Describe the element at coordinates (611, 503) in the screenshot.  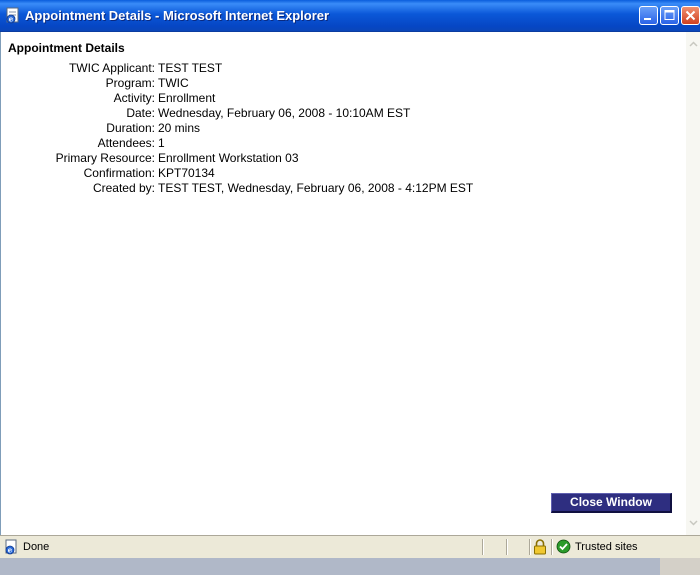
I see `close-window-button: Close Window` at that location.